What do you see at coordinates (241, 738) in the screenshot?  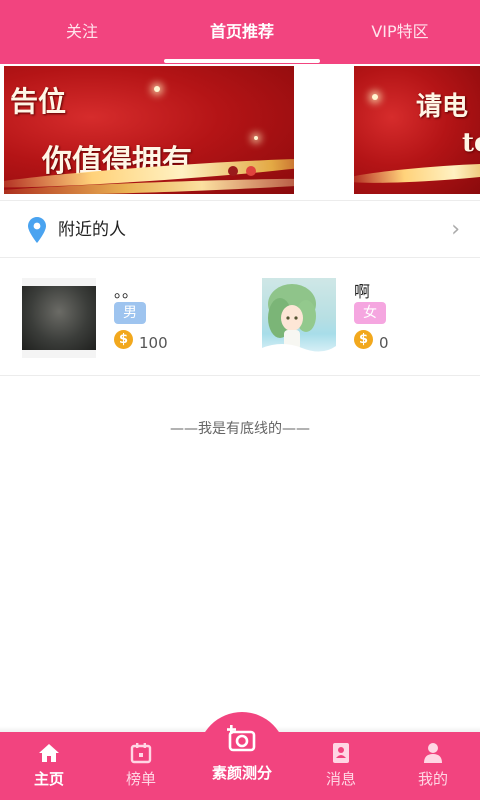 I see `camera-plus-icon` at bounding box center [241, 738].